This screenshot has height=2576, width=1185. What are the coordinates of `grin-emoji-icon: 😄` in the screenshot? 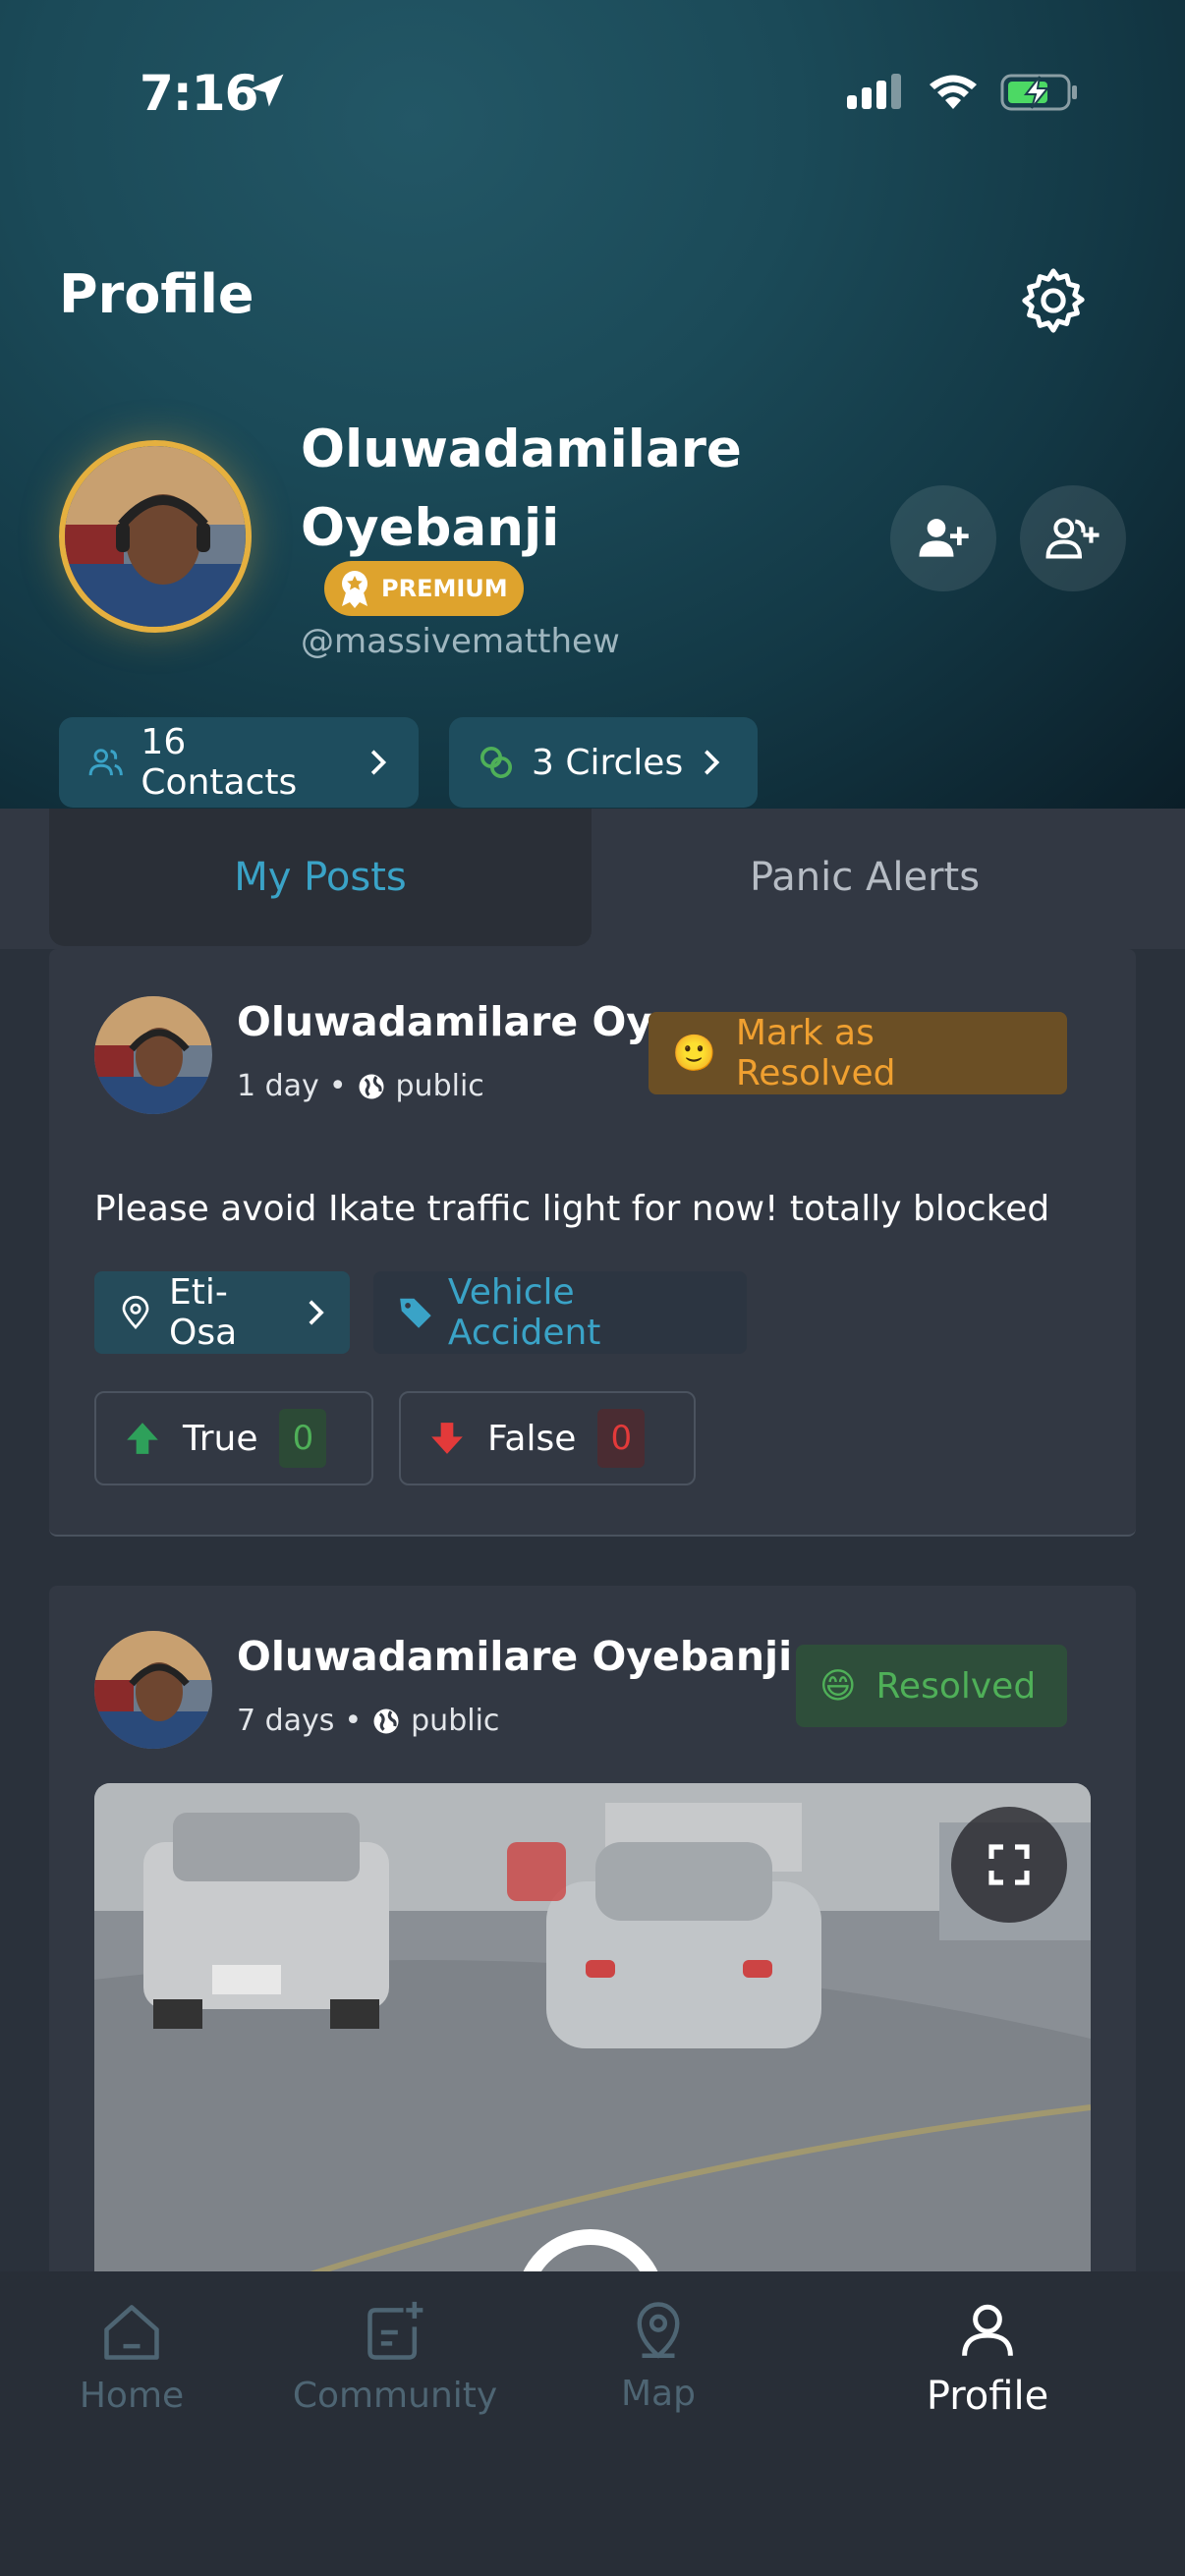 It's located at (838, 1686).